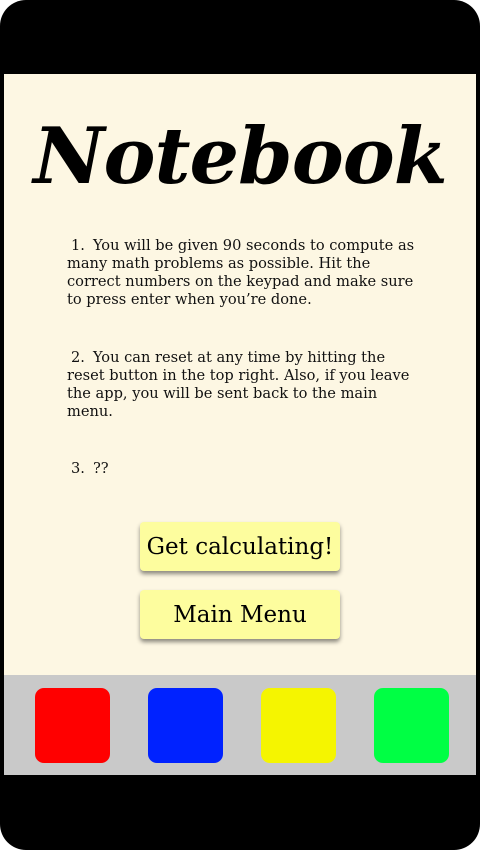 The width and height of the screenshot is (480, 850). Describe the element at coordinates (72, 725) in the screenshot. I see `red-key-button` at that location.